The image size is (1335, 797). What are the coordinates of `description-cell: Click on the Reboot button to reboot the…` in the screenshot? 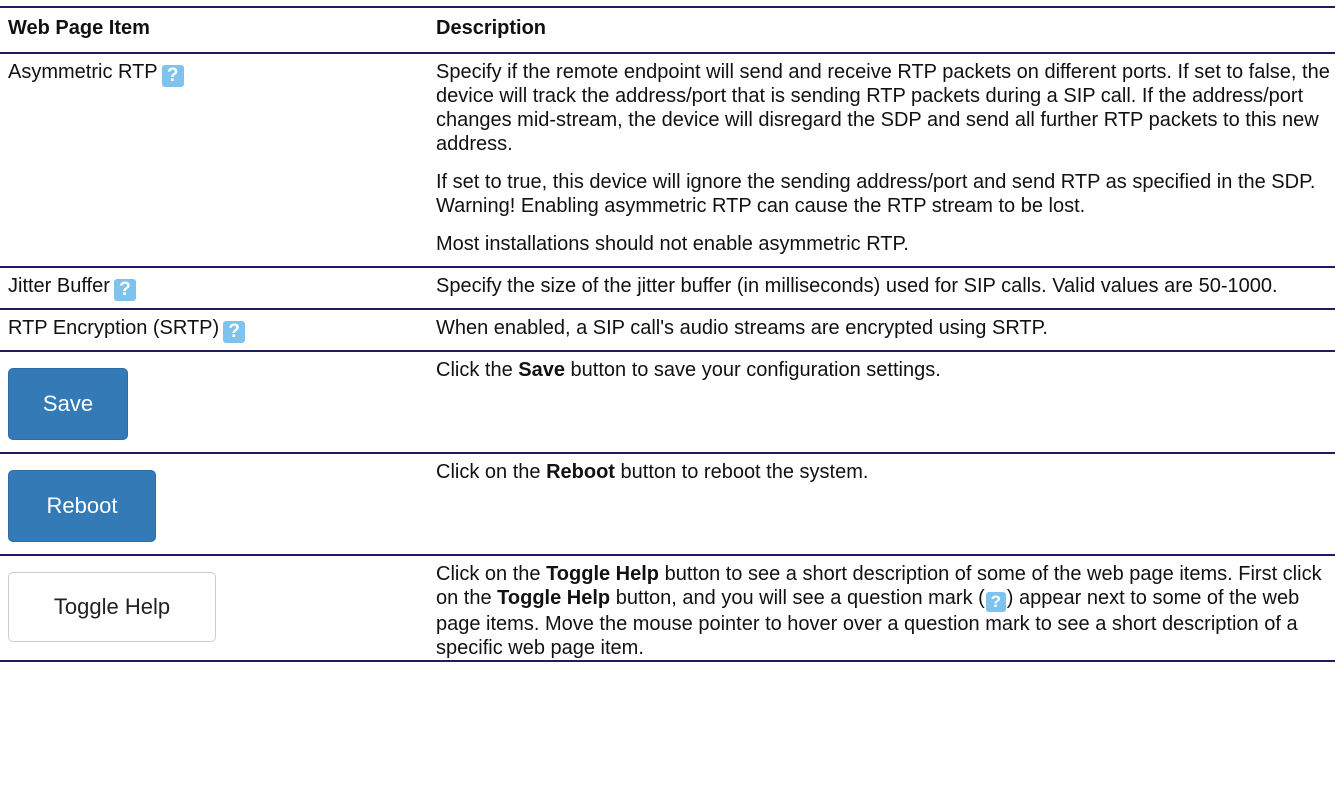 It's located at (881, 504).